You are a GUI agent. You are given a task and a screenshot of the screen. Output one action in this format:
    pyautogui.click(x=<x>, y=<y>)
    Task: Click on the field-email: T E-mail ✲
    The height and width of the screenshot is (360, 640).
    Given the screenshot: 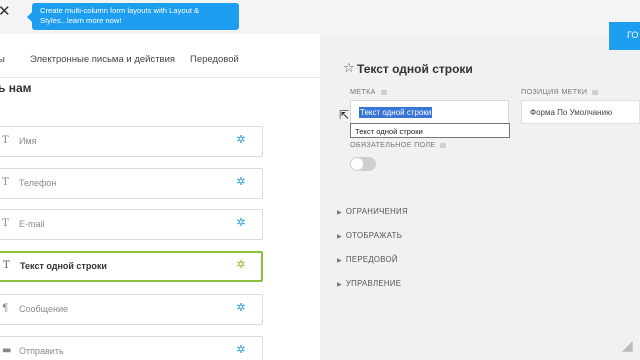 What is the action you would take?
    pyautogui.click(x=131, y=224)
    